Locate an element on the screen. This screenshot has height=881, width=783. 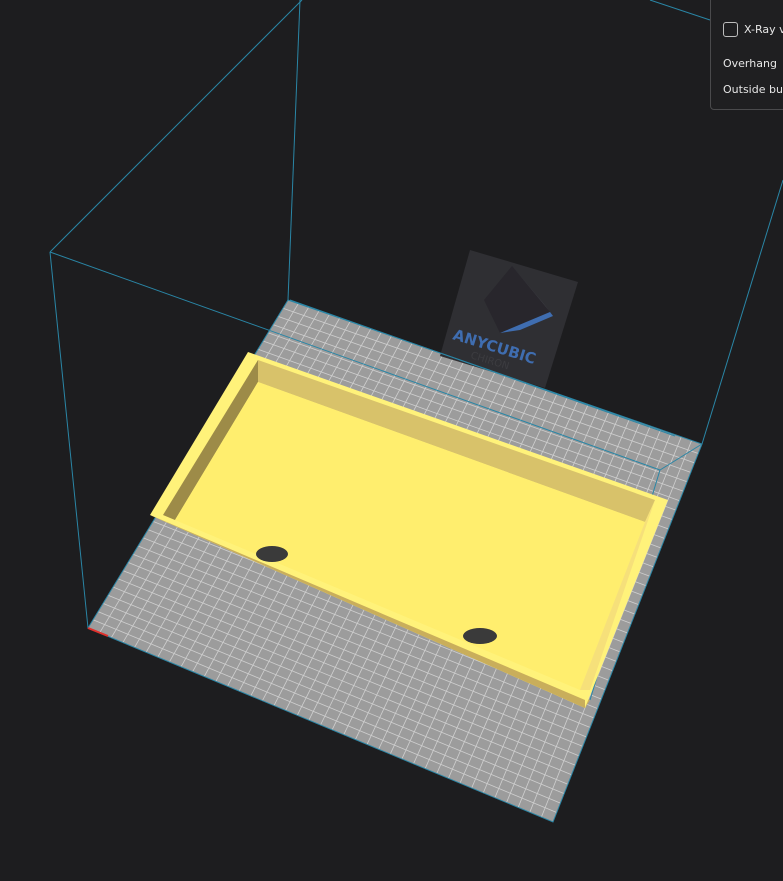
legend-overhang: Overhang is located at coordinates (750, 63).